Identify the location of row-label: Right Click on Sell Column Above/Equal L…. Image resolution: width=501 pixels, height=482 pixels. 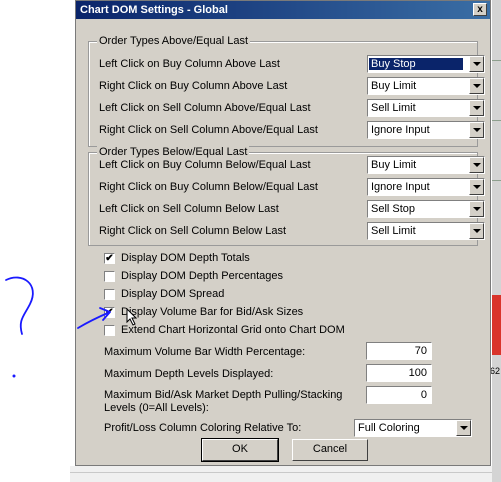
(208, 130).